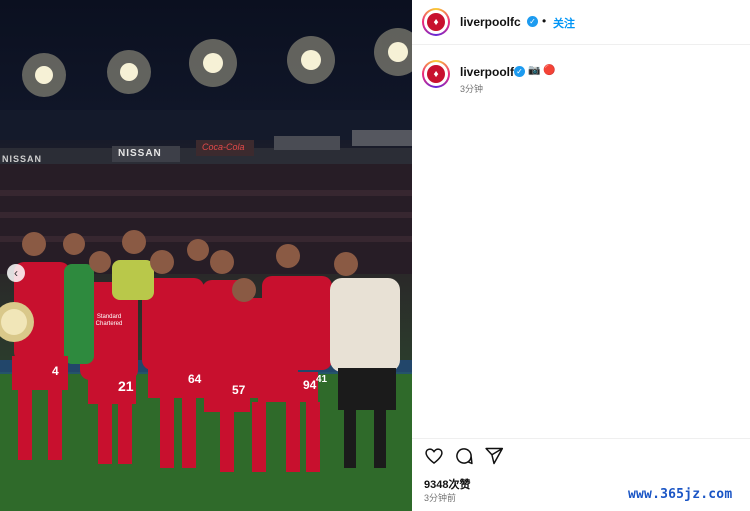  Describe the element at coordinates (55, 371) in the screenshot. I see `shirt-number-4: 4` at that location.